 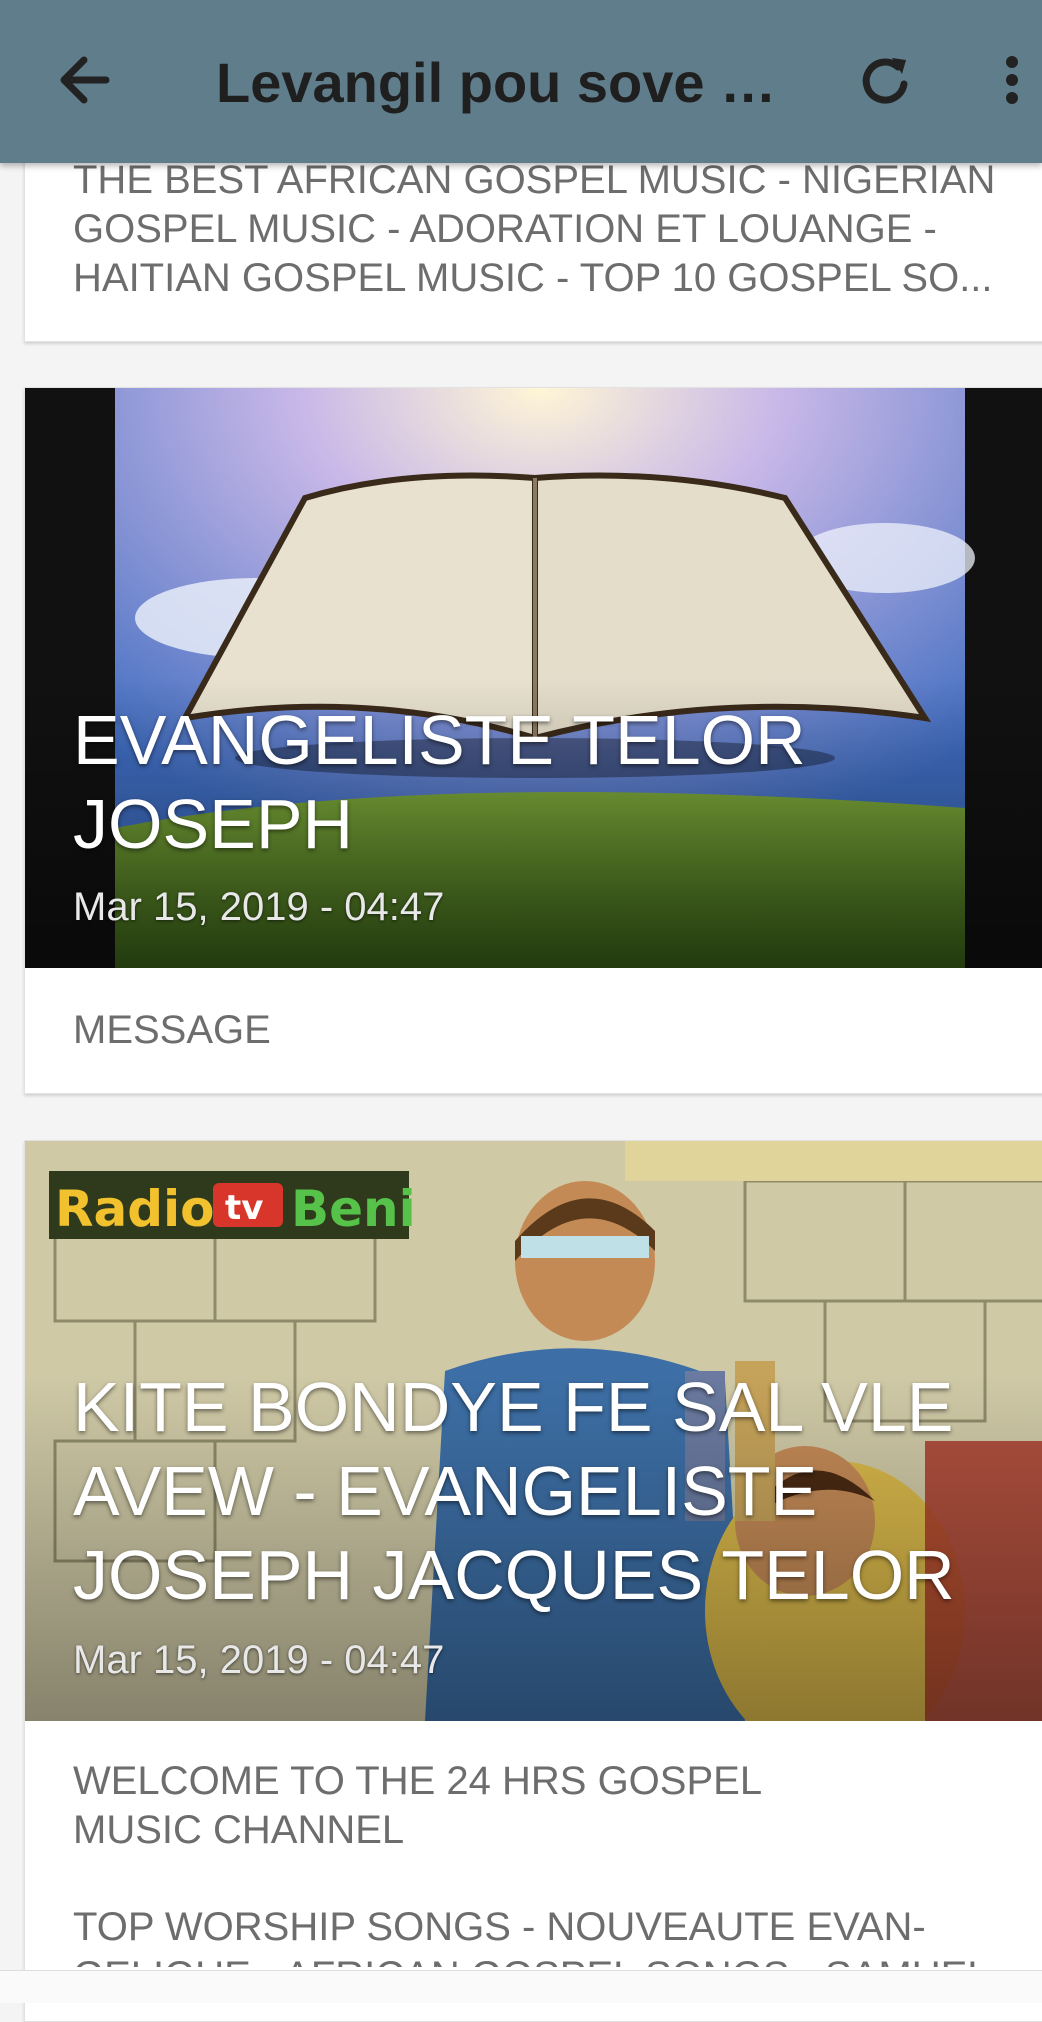 What do you see at coordinates (521, 1986) in the screenshot?
I see `bottom-edge` at bounding box center [521, 1986].